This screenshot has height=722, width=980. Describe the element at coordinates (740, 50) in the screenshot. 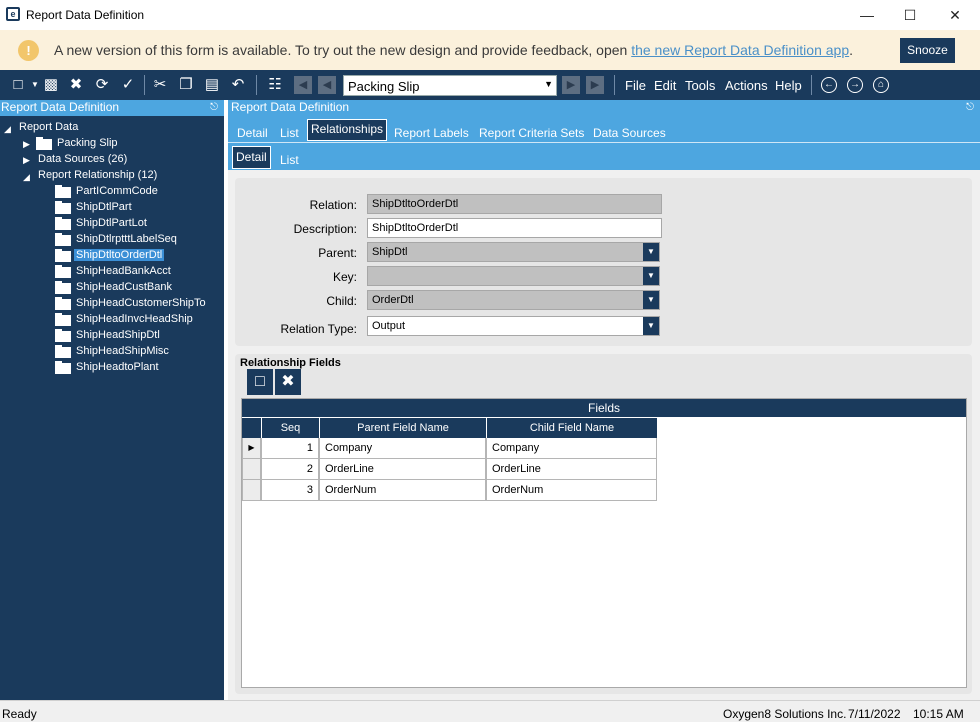

I see `new-app-link: the new Report Data Definition app` at that location.